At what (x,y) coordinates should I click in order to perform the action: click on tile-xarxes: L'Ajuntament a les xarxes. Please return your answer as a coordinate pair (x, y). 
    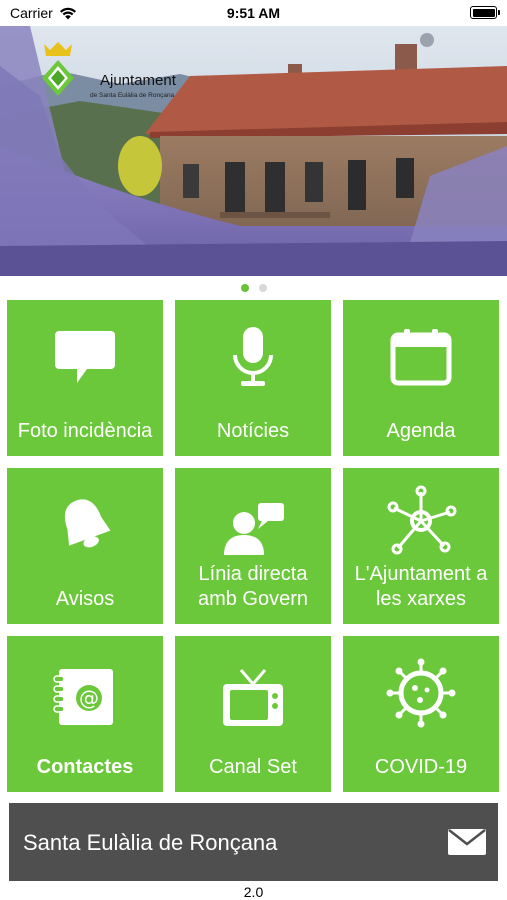
    Looking at the image, I should click on (421, 546).